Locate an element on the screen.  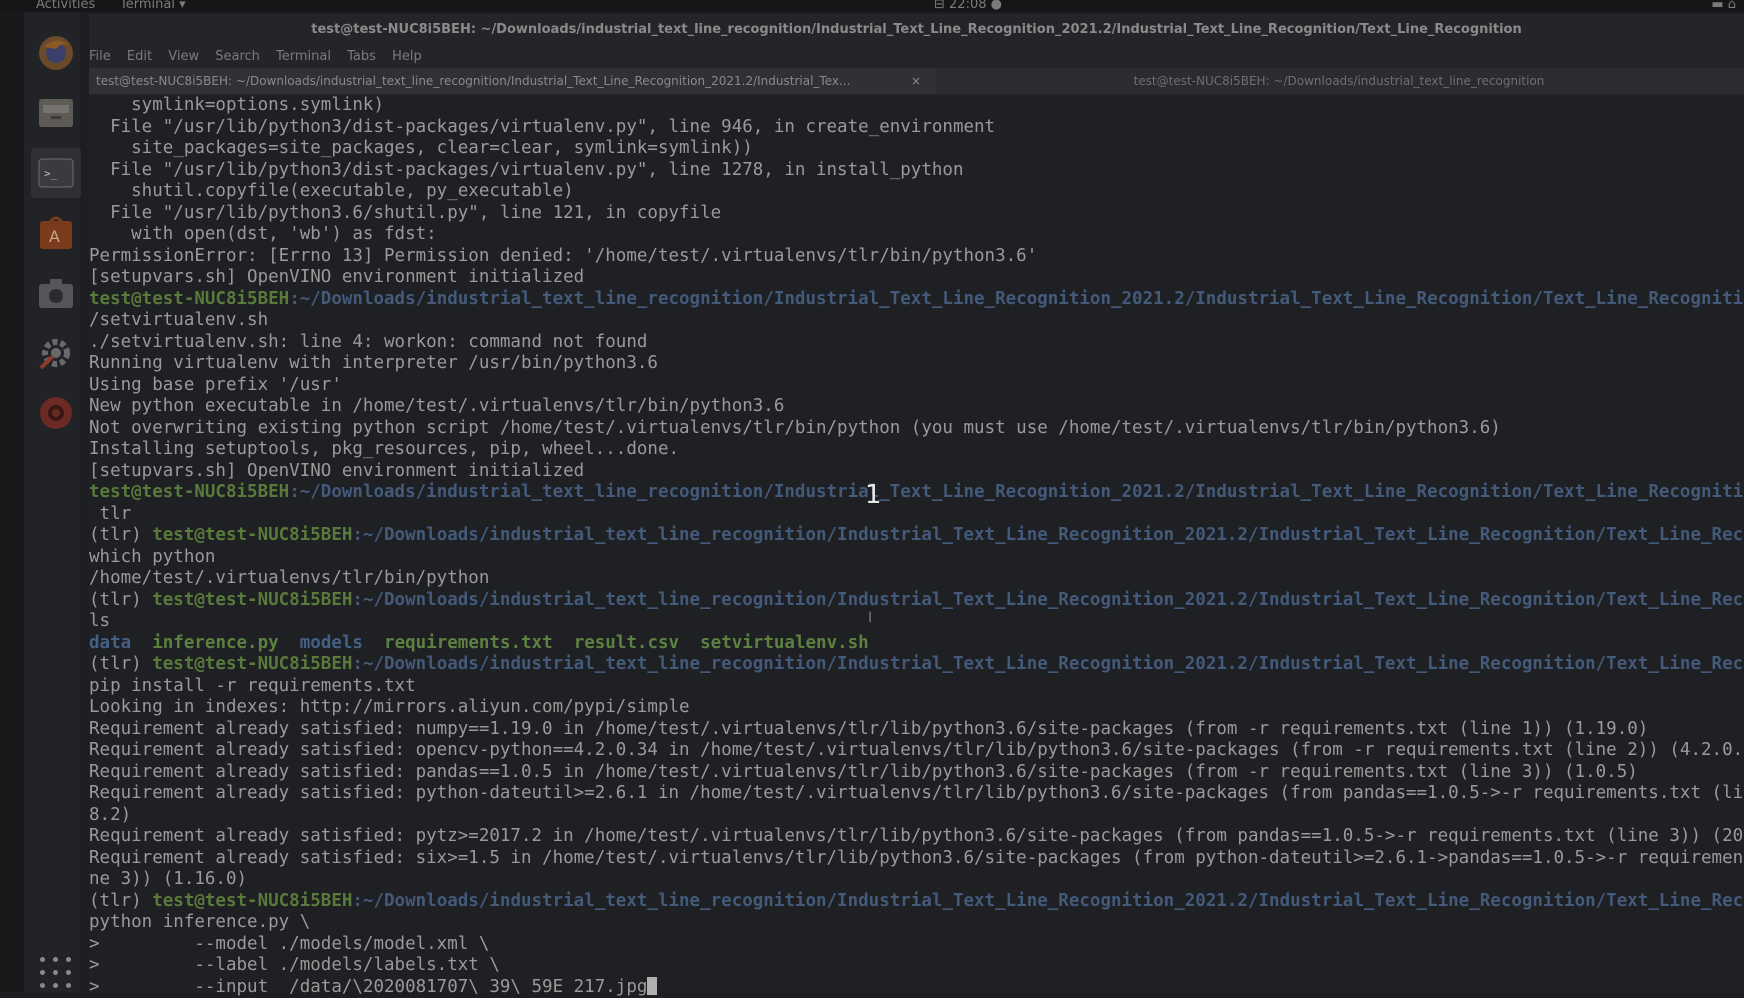
software-store-icon: A is located at coordinates (56, 233).